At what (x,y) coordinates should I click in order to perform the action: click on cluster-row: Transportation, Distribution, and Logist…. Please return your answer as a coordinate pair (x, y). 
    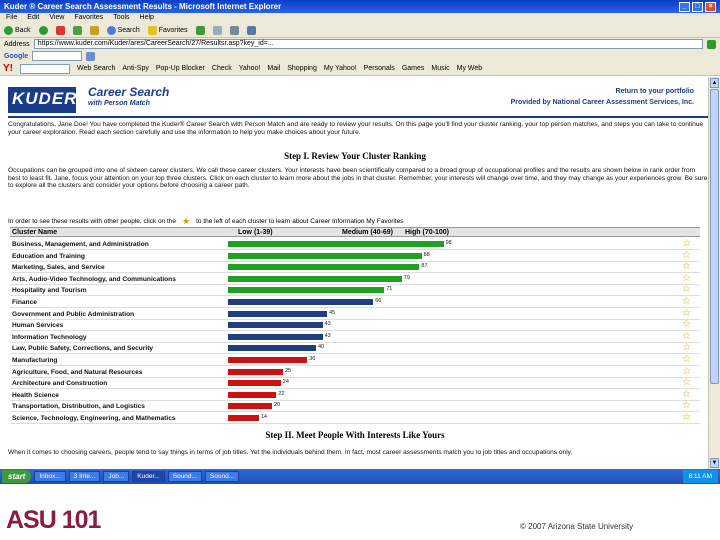
    Looking at the image, I should click on (355, 406).